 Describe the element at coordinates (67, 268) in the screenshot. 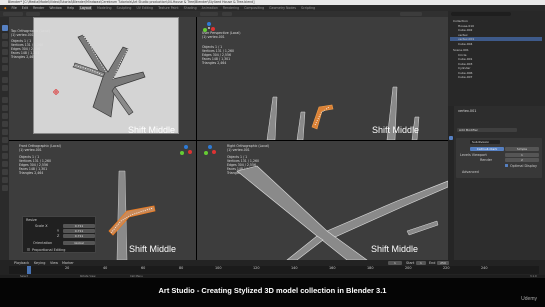

I see `tick-label: 20` at that location.